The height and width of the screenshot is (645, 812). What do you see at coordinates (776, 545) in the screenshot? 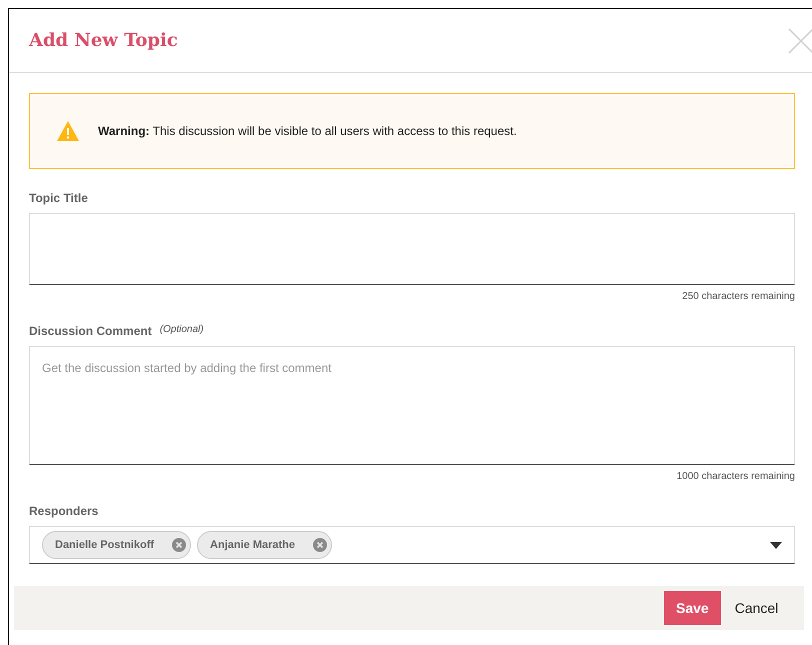
I see `caret-icon` at bounding box center [776, 545].